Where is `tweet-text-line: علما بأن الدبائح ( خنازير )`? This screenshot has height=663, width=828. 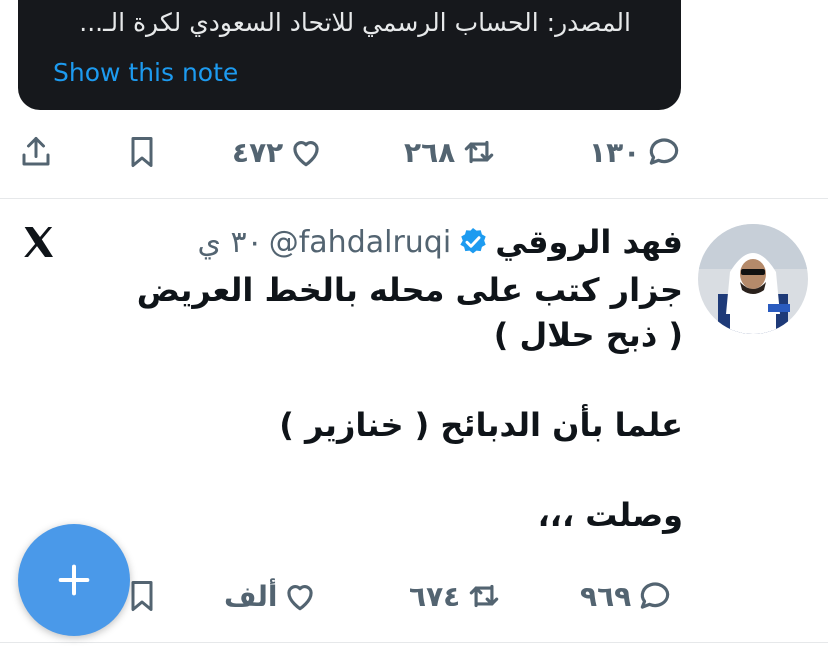
tweet-text-line: علما بأن الدبائح ( خنازير ) is located at coordinates (481, 425).